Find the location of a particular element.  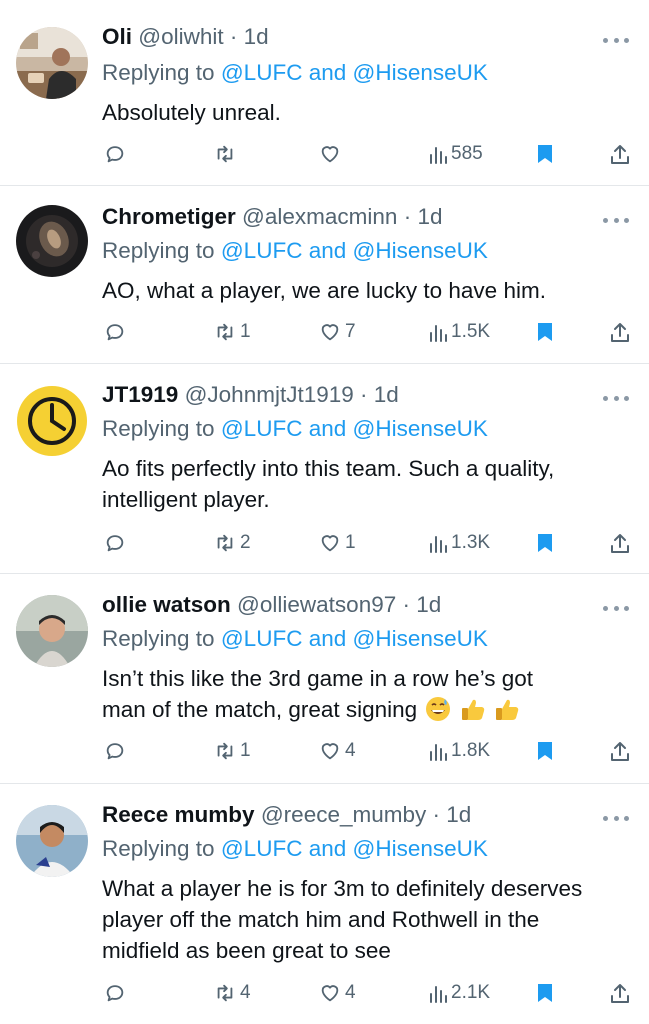

views-button: 1.8K is located at coordinates (459, 751).